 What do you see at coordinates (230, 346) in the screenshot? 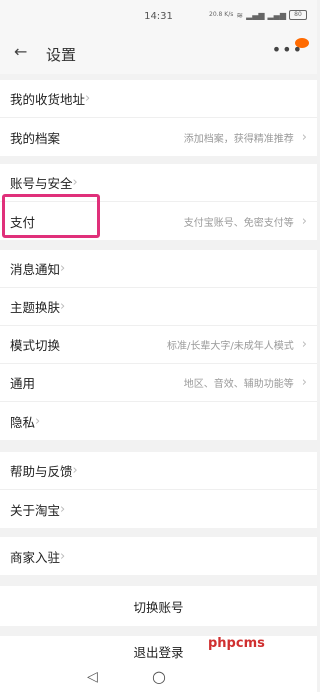
I see `row-hint: 标准/长辈大字/未成年人模式` at bounding box center [230, 346].